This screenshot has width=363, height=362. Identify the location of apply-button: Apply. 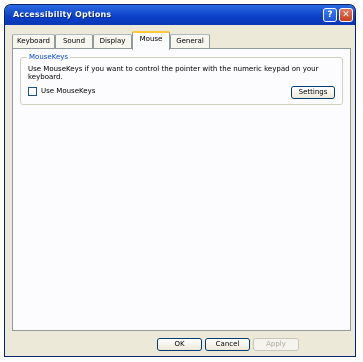
(276, 344).